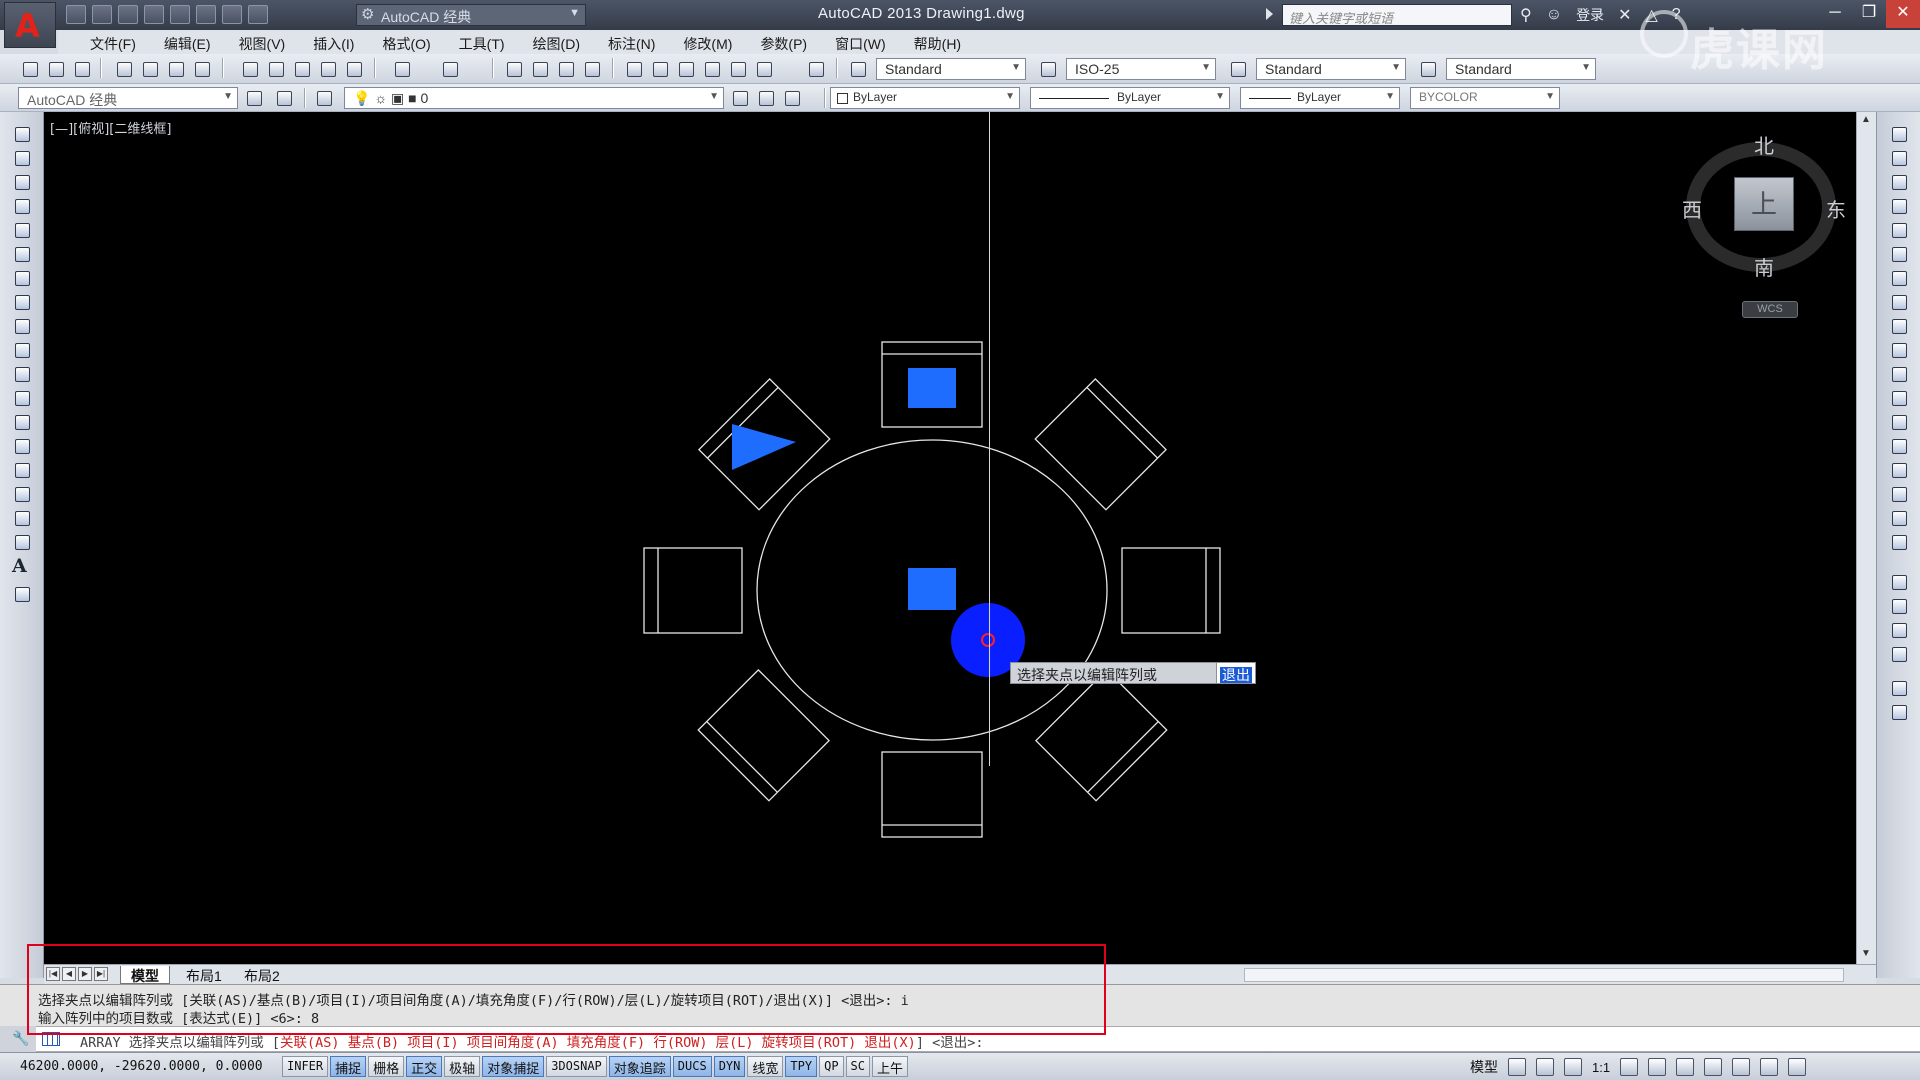 This screenshot has width=1920, height=1080. I want to click on login-link: 登录, so click(1590, 15).